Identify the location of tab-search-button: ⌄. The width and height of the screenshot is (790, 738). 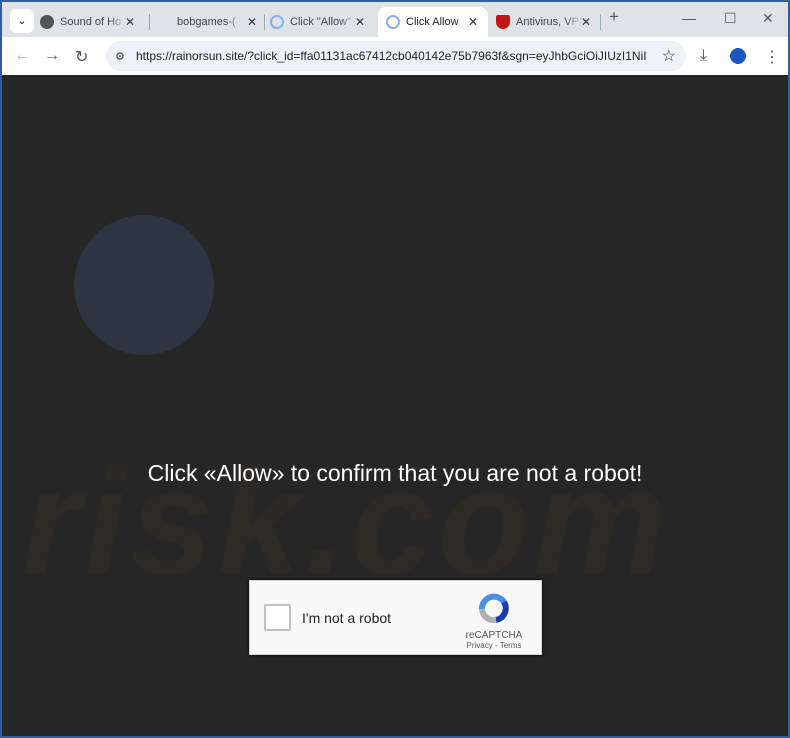
(22, 21).